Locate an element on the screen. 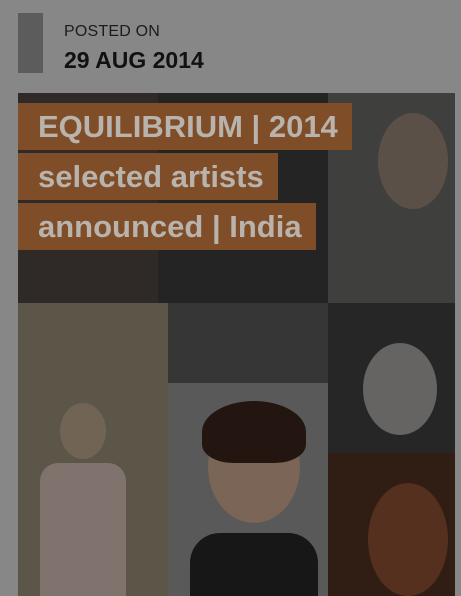 This screenshot has height=596, width=461. post-title-line: selected artists is located at coordinates (148, 176).